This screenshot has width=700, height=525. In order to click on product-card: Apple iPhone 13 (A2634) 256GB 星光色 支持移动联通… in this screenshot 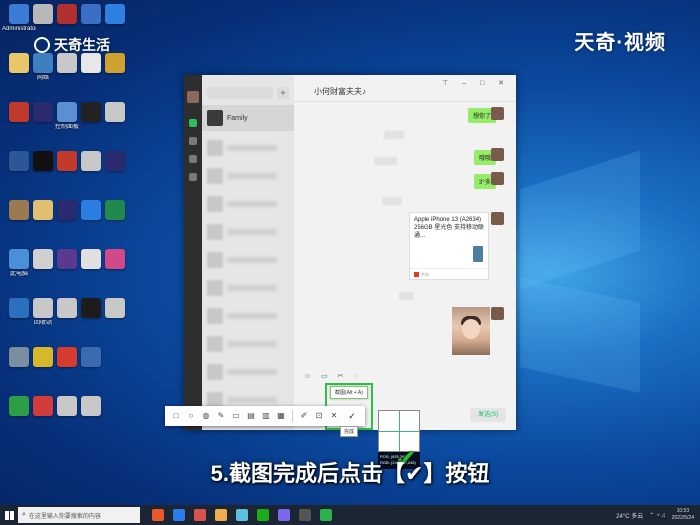, I will do `click(449, 246)`.